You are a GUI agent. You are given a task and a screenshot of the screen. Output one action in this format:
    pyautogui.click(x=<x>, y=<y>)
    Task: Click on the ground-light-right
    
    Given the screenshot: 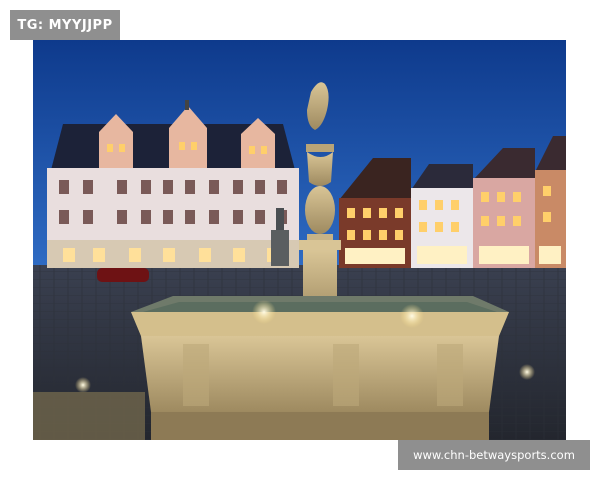 What is the action you would take?
    pyautogui.click(x=527, y=372)
    